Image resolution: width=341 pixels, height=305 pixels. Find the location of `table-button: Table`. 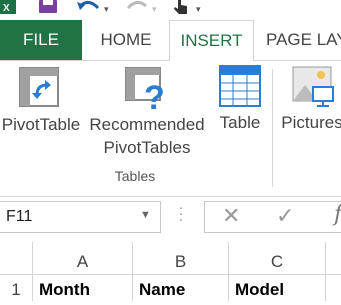

table-button: Table is located at coordinates (240, 97).